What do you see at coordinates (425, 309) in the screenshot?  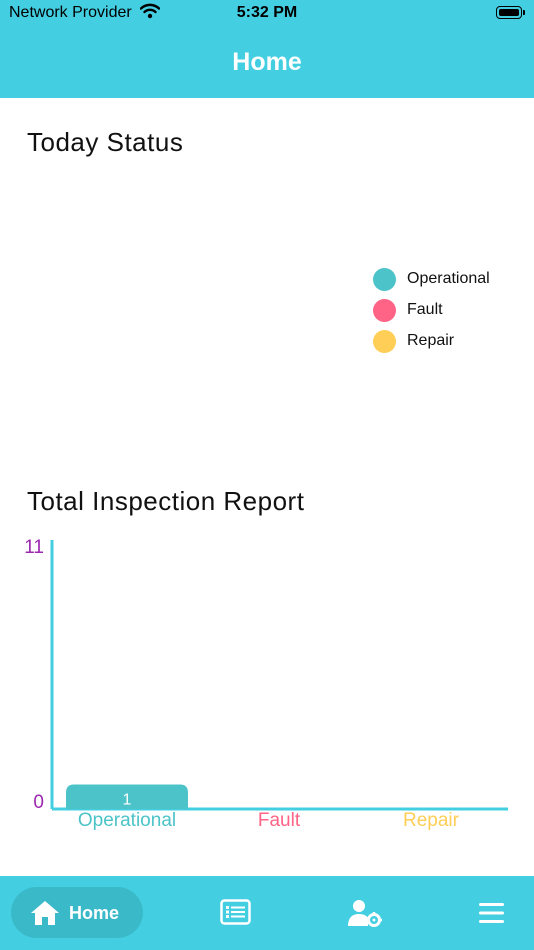 I see `legend-label: Fault` at bounding box center [425, 309].